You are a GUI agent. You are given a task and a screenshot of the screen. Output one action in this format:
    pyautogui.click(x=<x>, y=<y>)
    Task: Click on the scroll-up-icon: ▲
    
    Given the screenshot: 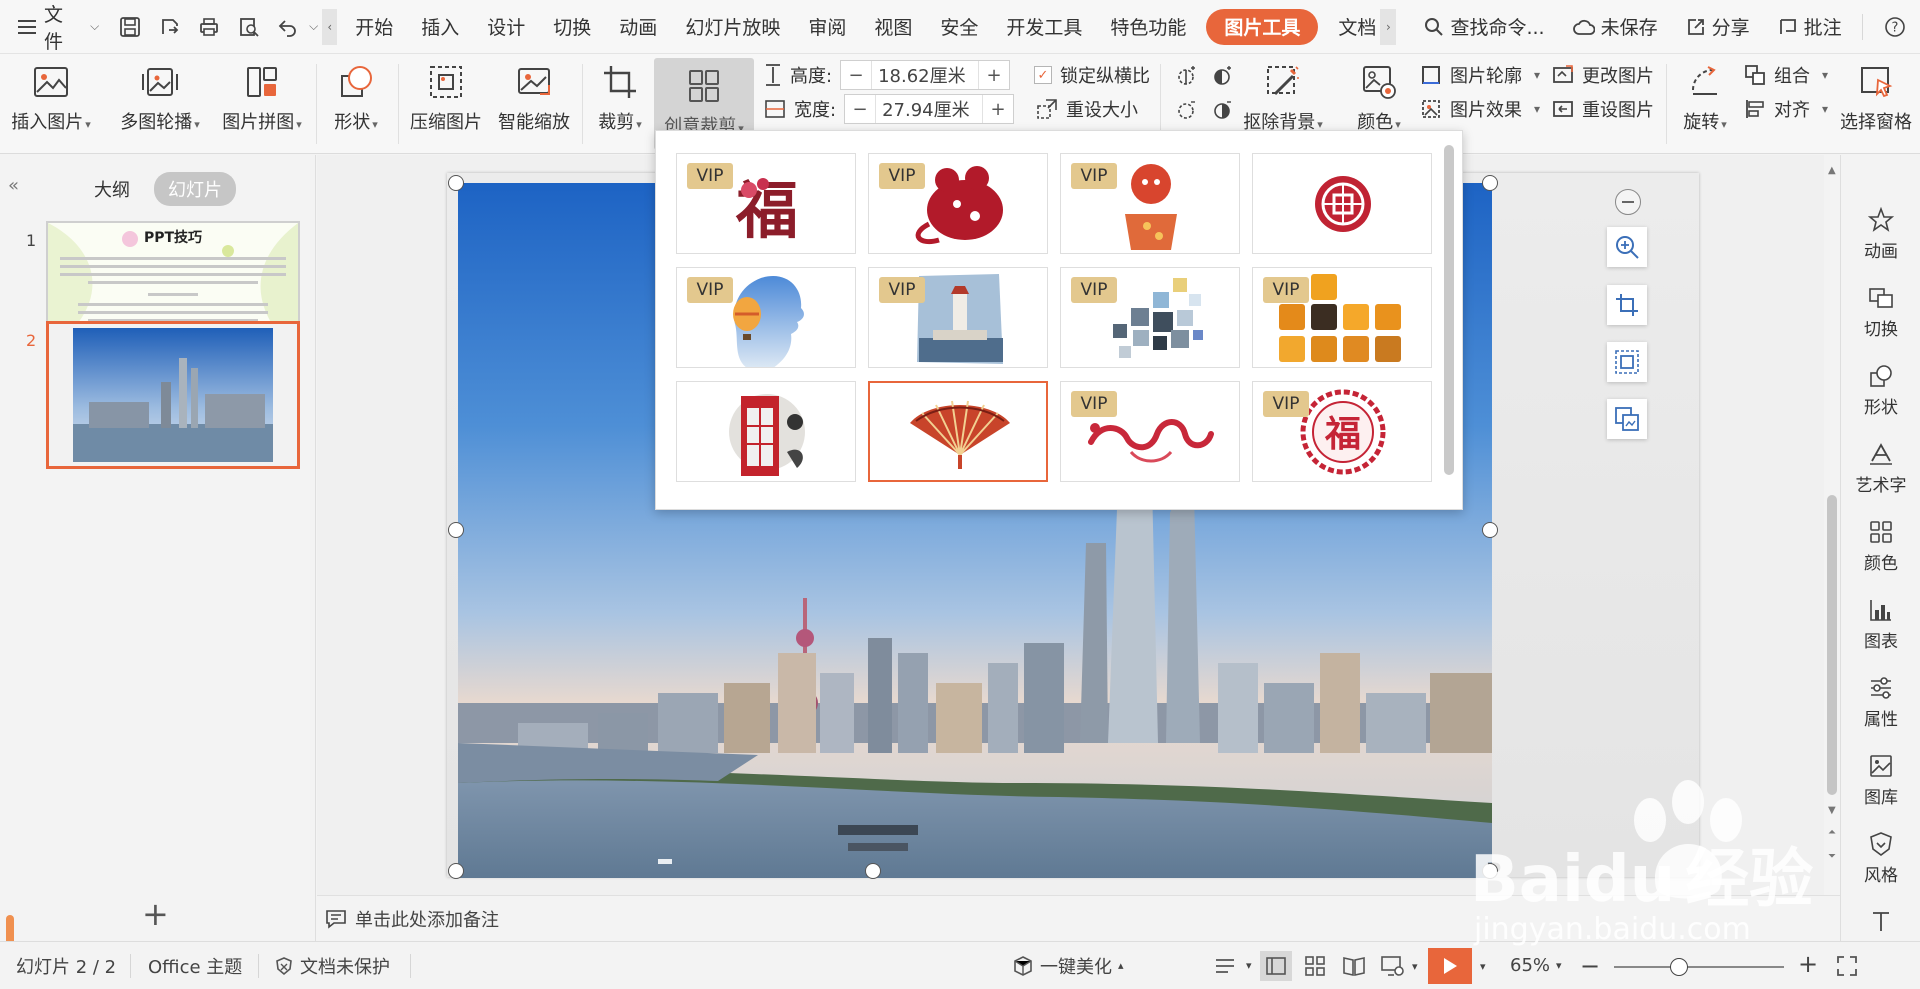 What is the action you would take?
    pyautogui.click(x=1832, y=170)
    